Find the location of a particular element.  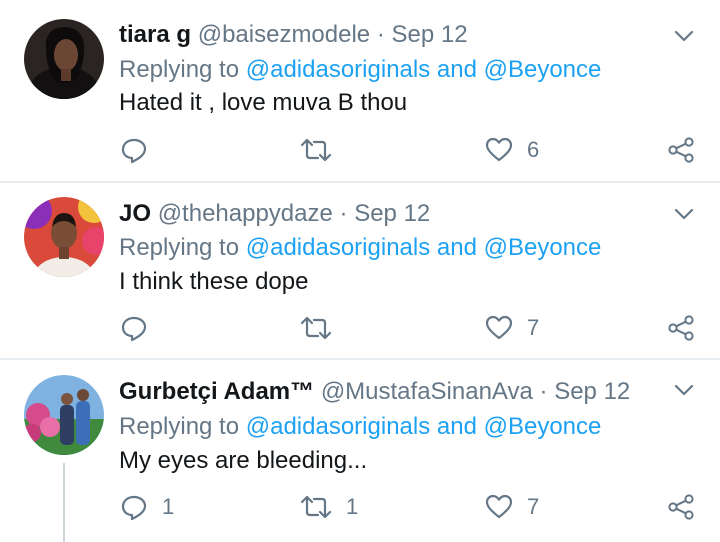

user-handle: @thehappydaze is located at coordinates (245, 213).